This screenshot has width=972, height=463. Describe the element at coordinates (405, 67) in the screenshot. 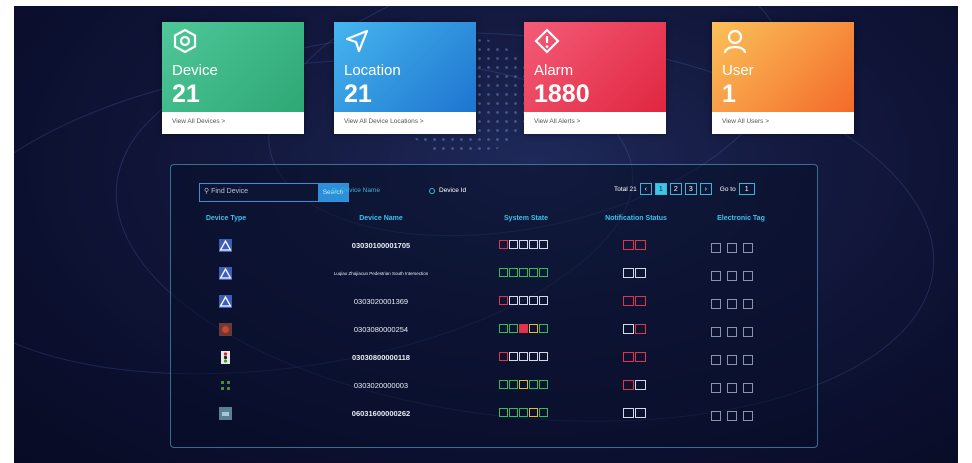

I see `stat-card-header: Location 21` at that location.